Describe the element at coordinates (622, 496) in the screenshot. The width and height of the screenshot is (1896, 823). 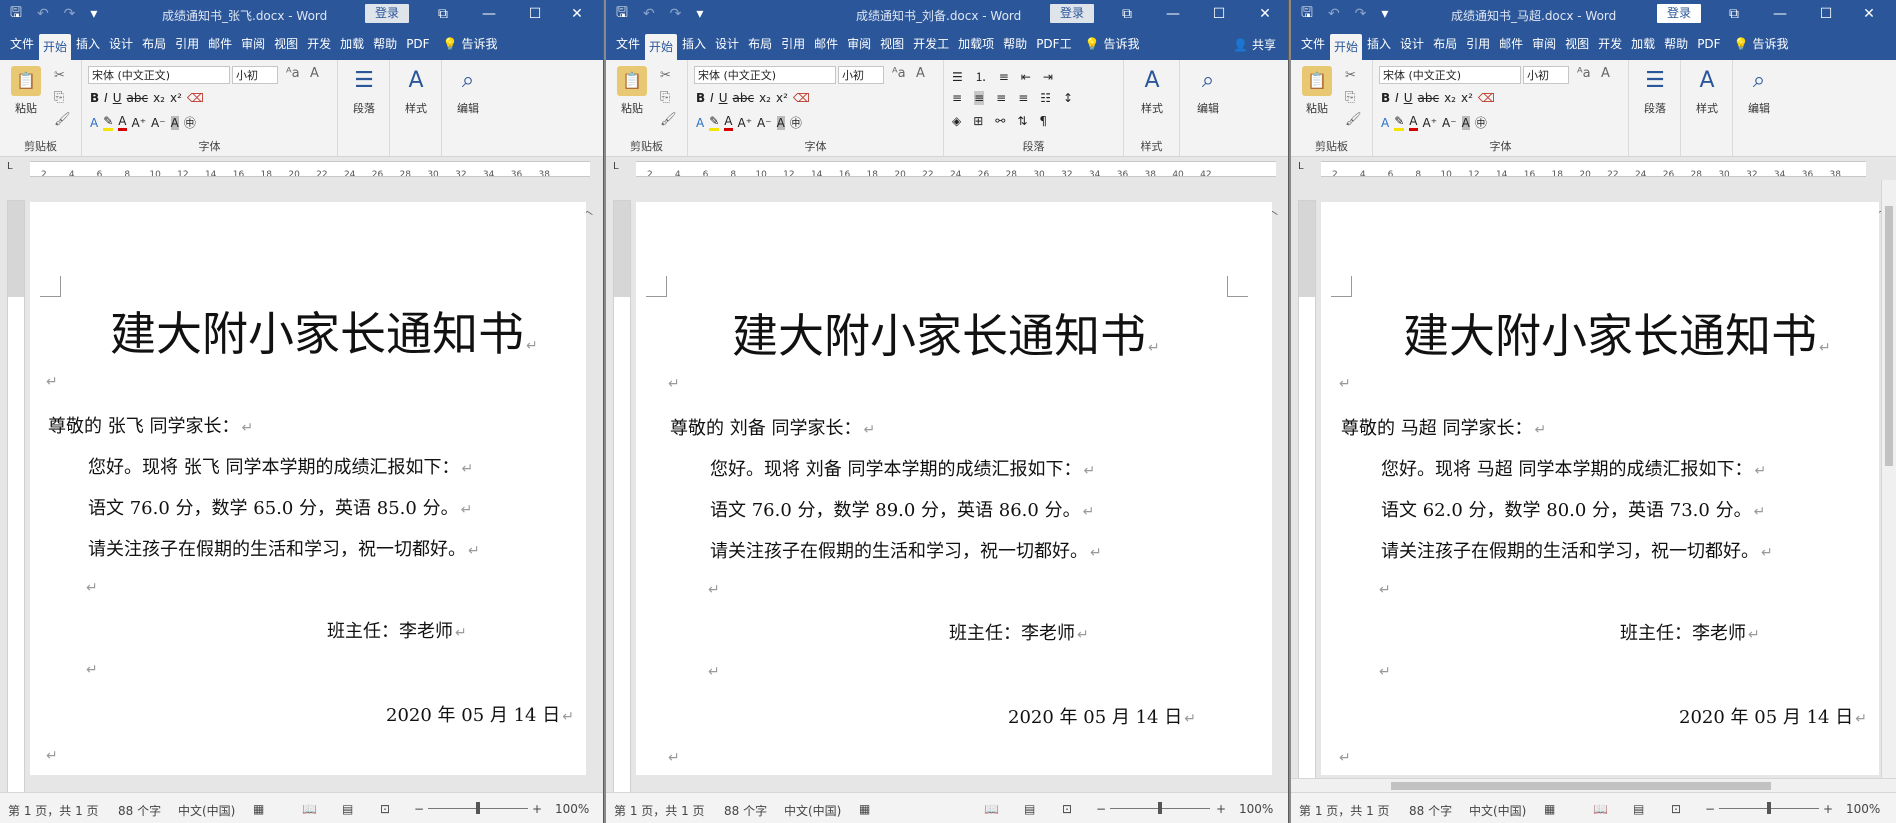
I see `vertical-ruler` at that location.